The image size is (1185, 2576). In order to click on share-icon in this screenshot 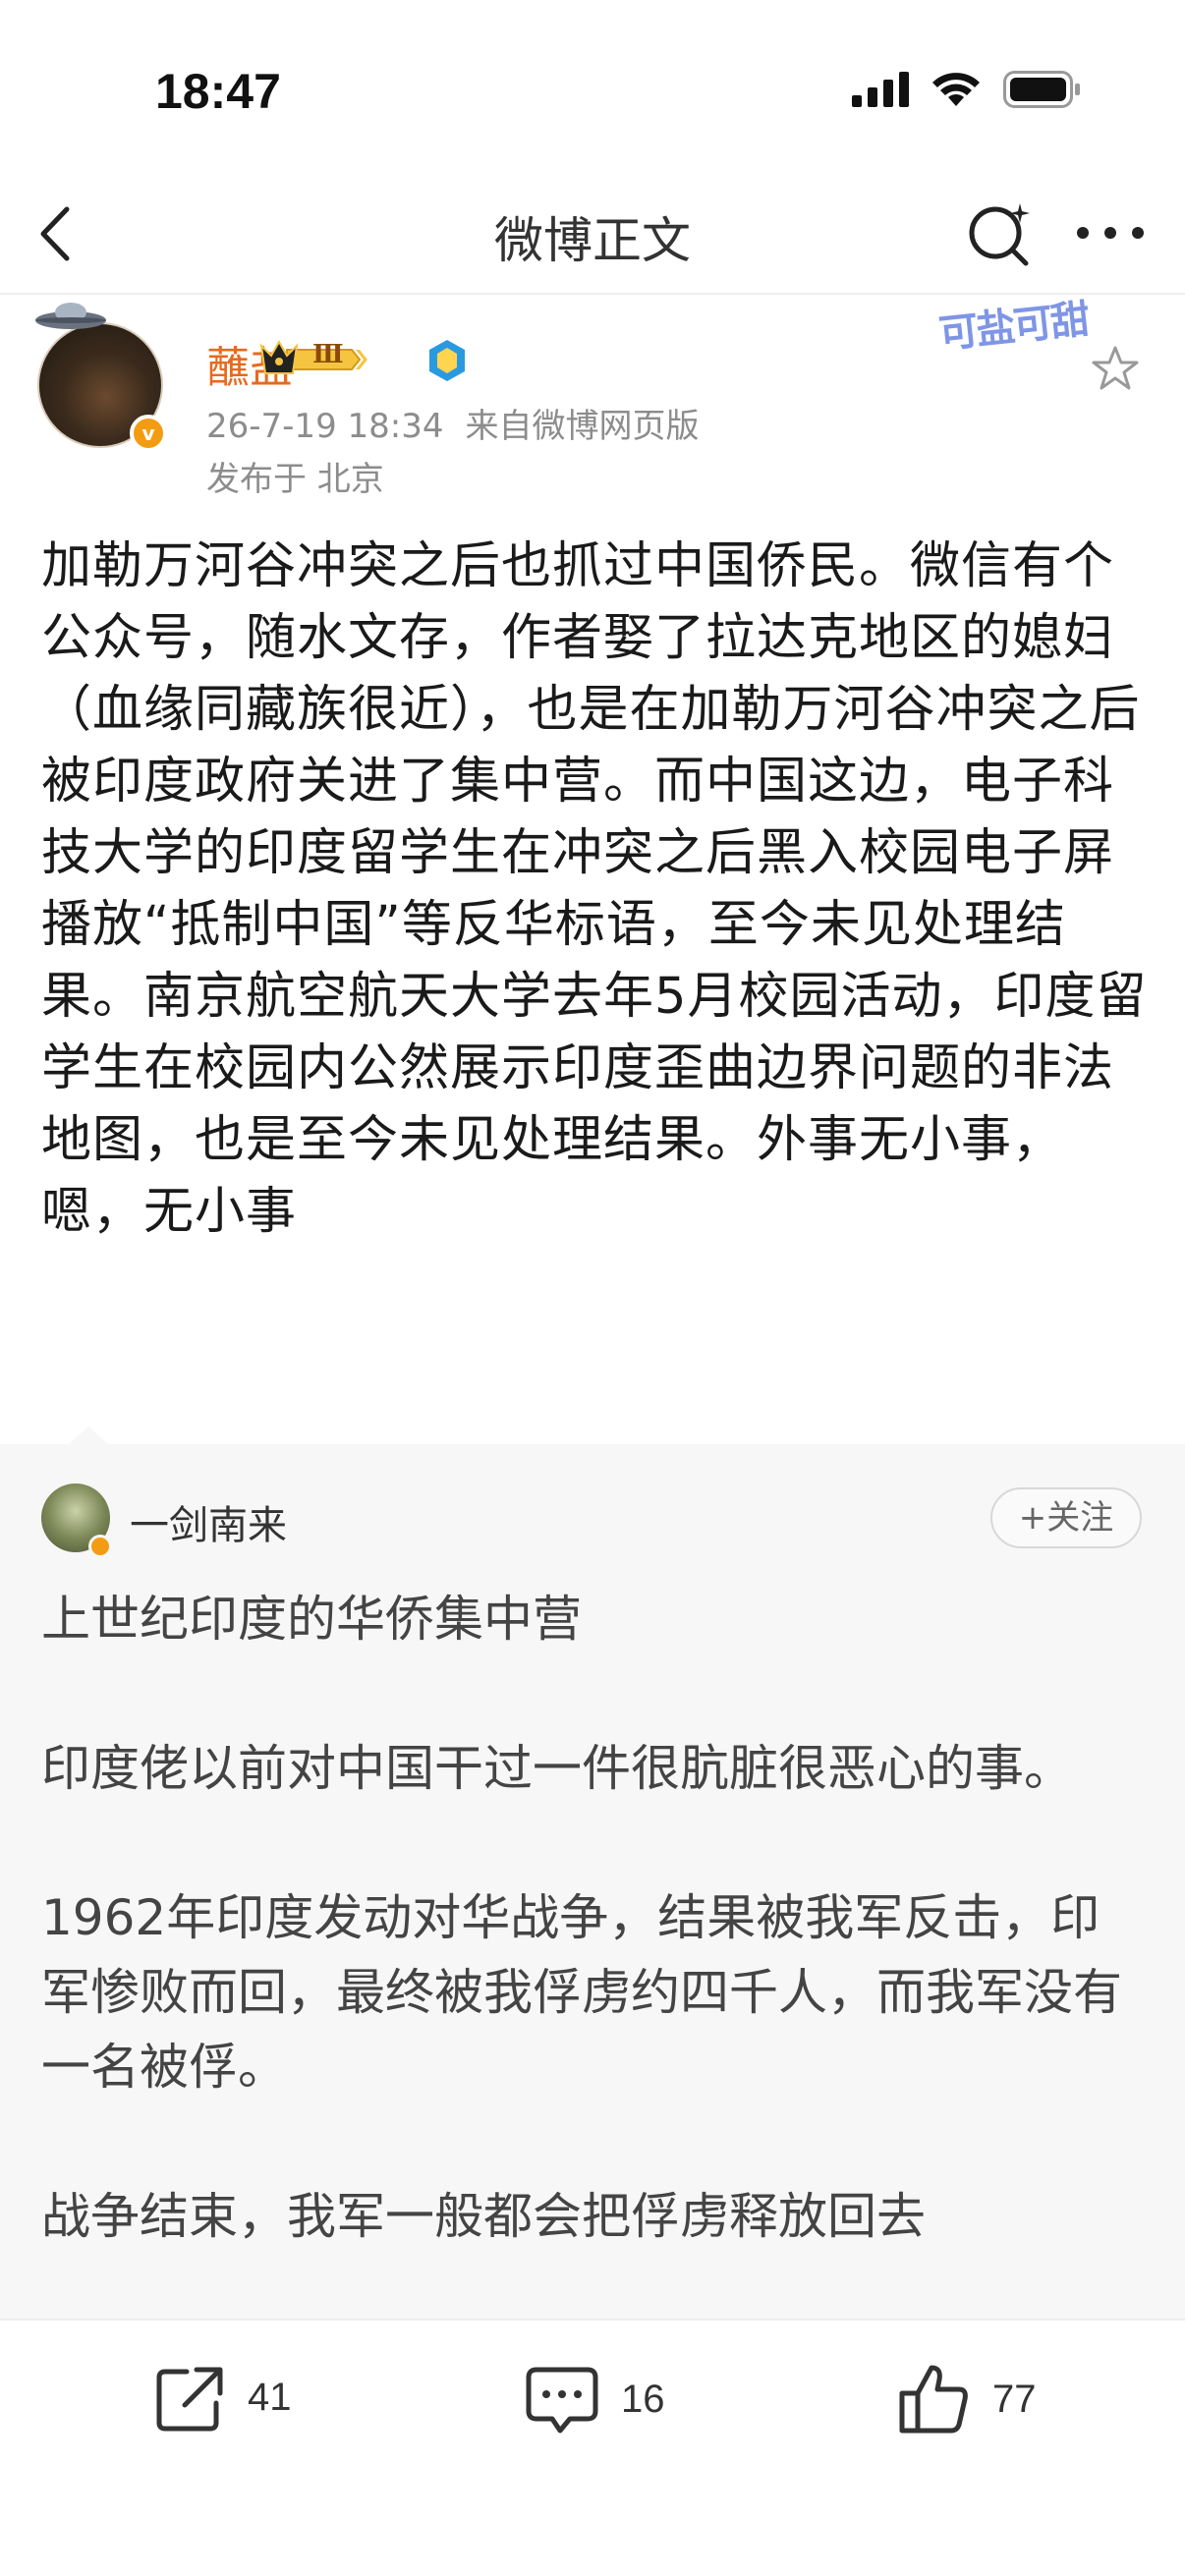, I will do `click(190, 2399)`.